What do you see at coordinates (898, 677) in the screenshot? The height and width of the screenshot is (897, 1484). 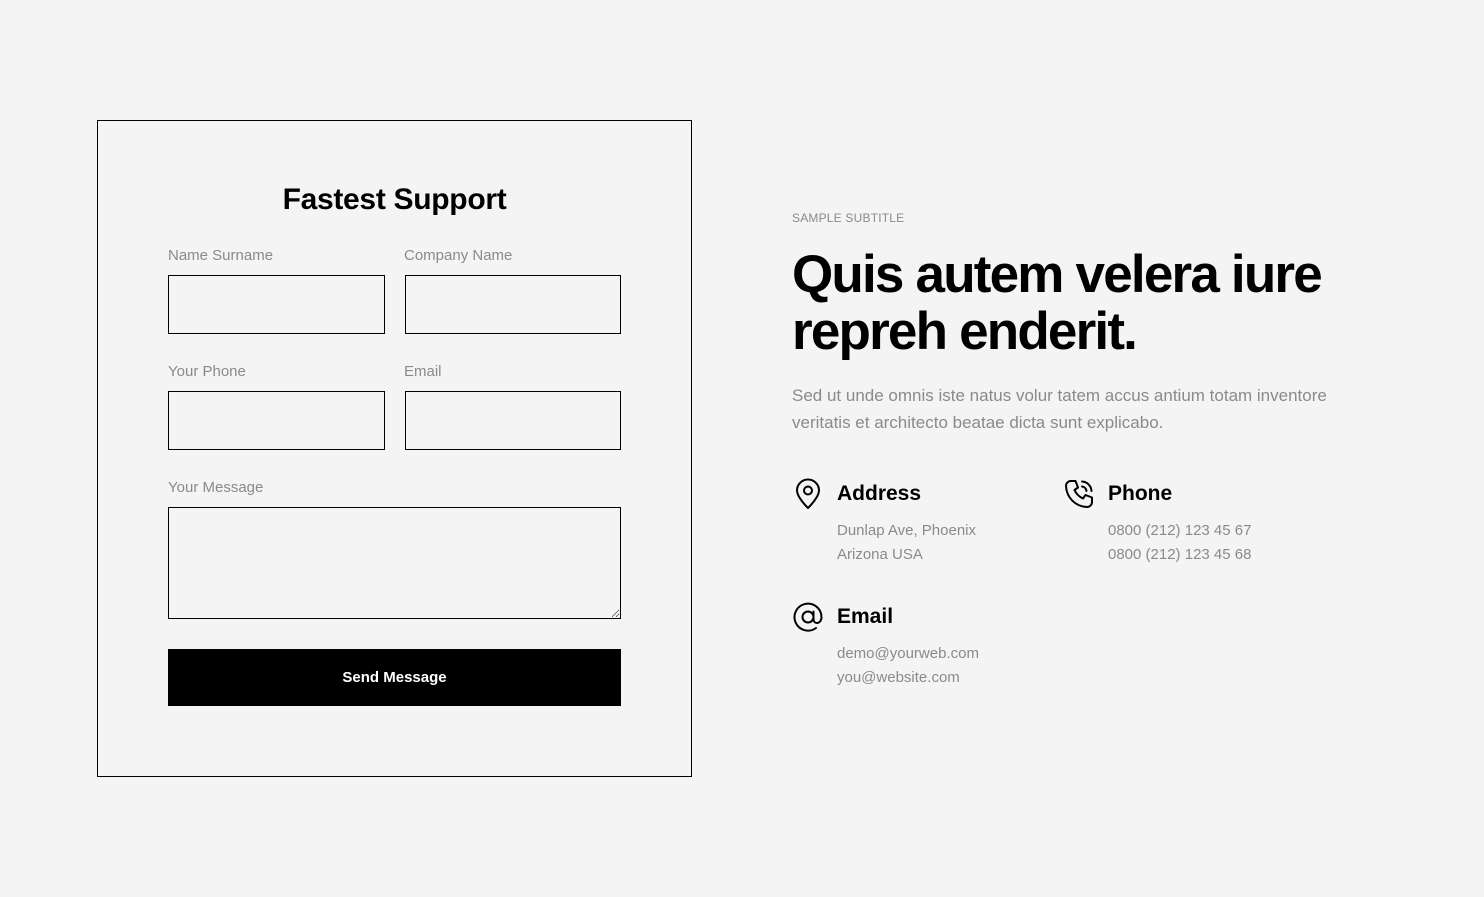 I see `email-line-2: you@website.com` at bounding box center [898, 677].